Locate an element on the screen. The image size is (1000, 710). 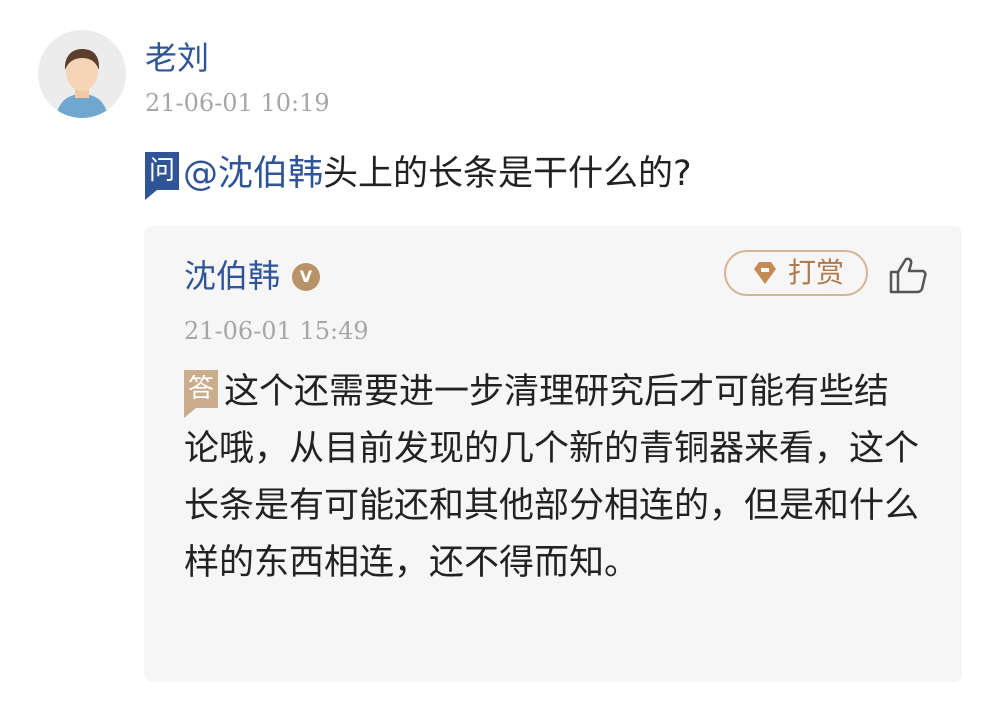
reward-label: 打赏 is located at coordinates (816, 272).